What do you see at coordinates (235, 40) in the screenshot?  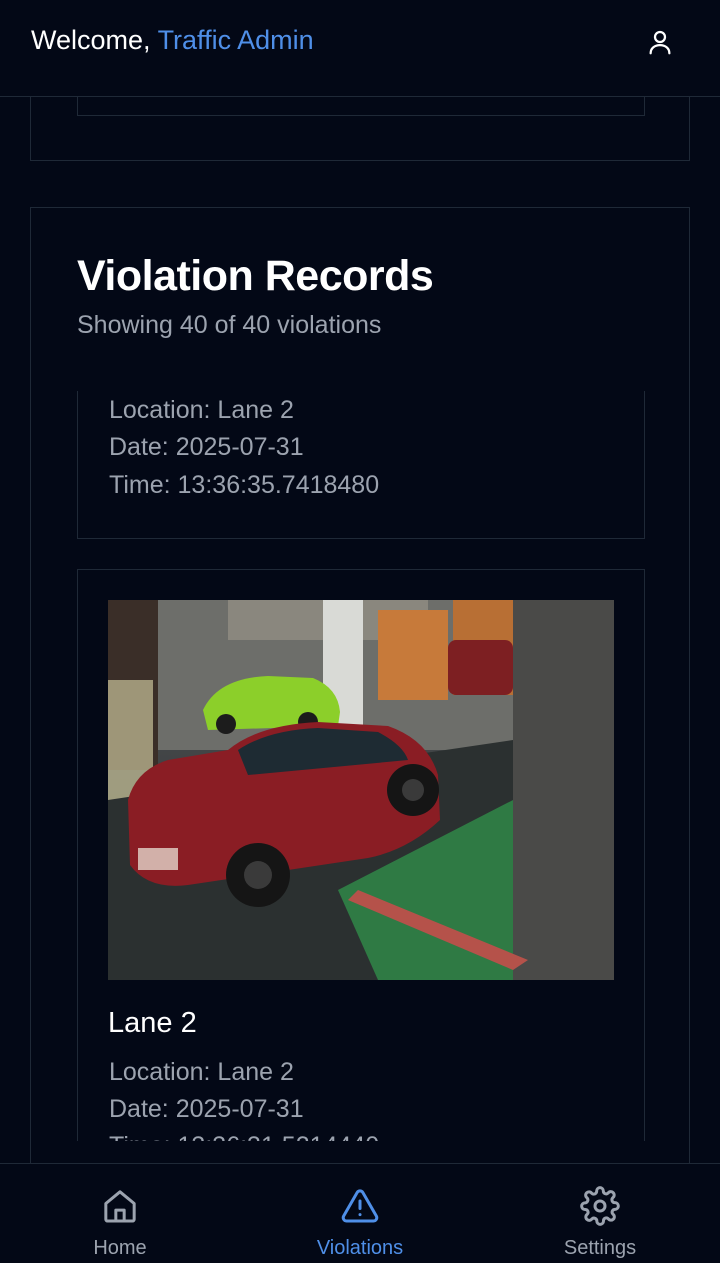 I see `user-name: Traffic Admin` at bounding box center [235, 40].